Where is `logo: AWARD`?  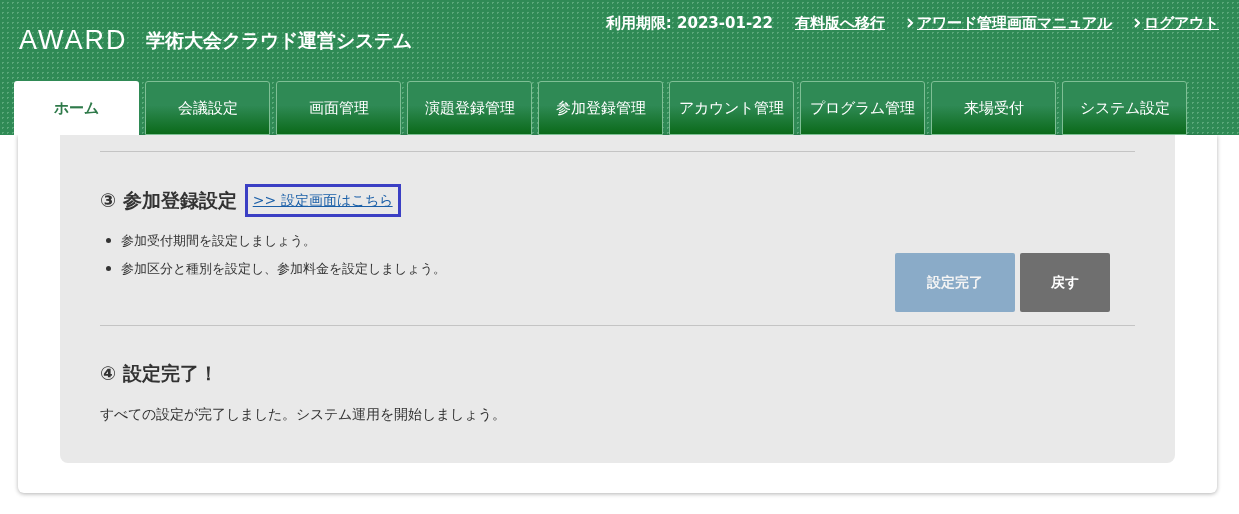
logo: AWARD is located at coordinates (73, 40).